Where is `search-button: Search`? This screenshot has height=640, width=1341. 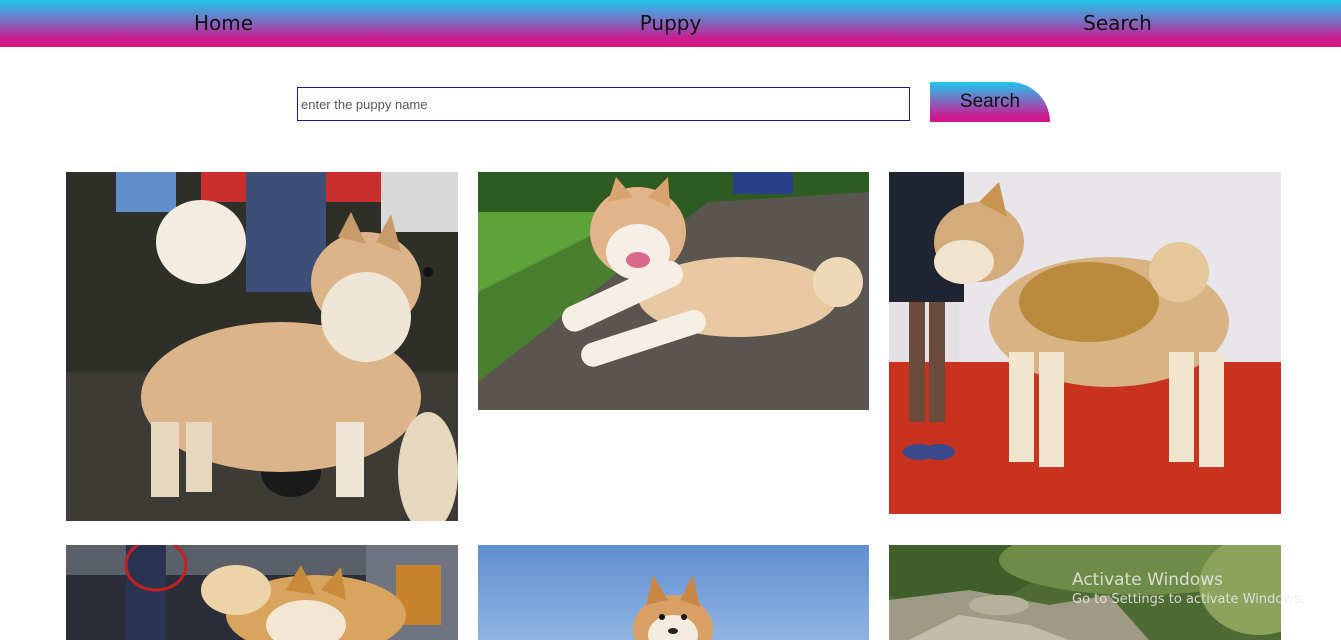 search-button: Search is located at coordinates (990, 102).